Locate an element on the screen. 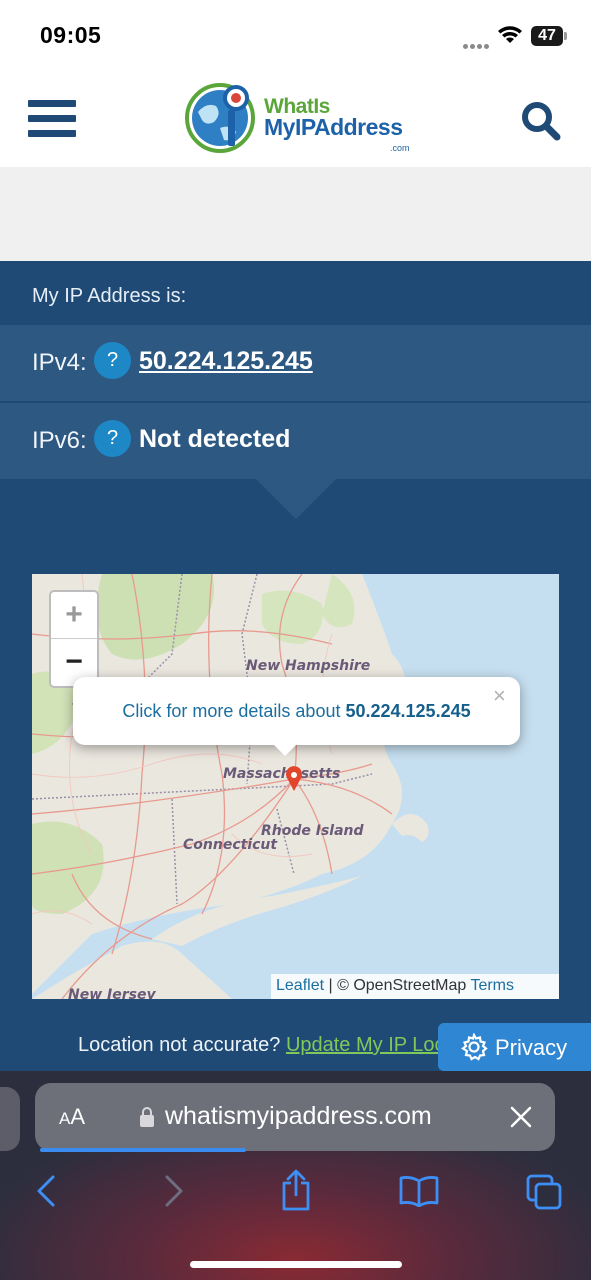 This screenshot has height=1280, width=591. previous-tab-peek is located at coordinates (10, 1119).